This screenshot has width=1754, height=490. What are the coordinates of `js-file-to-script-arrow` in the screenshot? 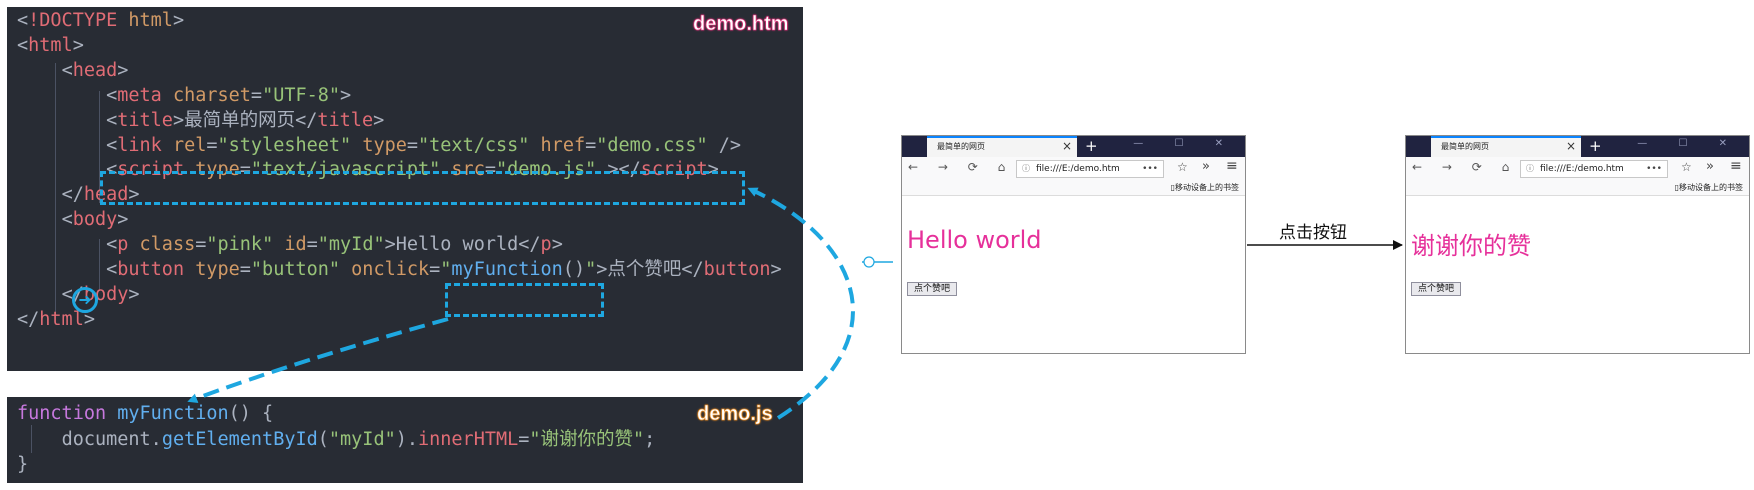 It's located at (801, 303).